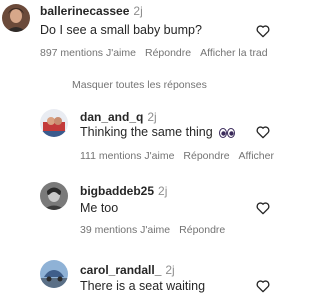  I want to click on translate-button: Afficher la trad, so click(234, 53).